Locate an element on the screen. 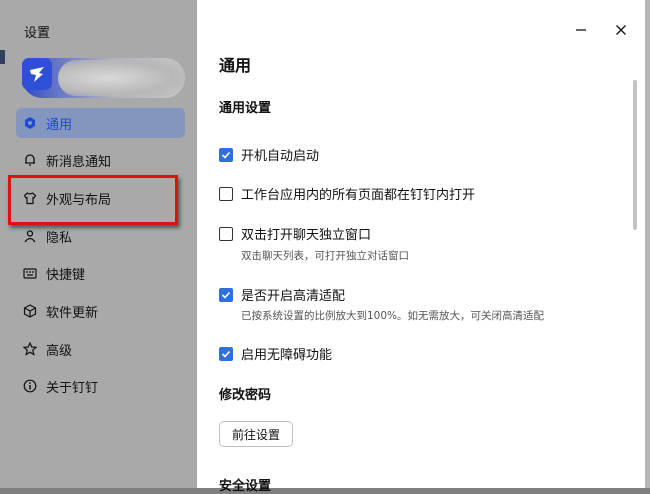 This screenshot has height=494, width=650. option-description: 双击聊天列表，可打开独立对话窗口 is located at coordinates (325, 256).